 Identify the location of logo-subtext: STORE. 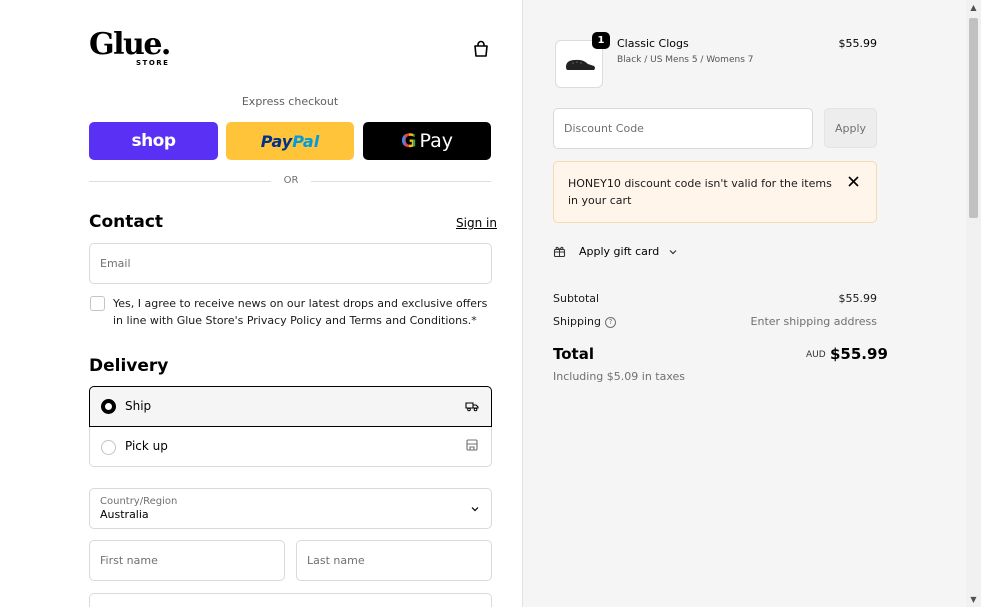
(153, 63).